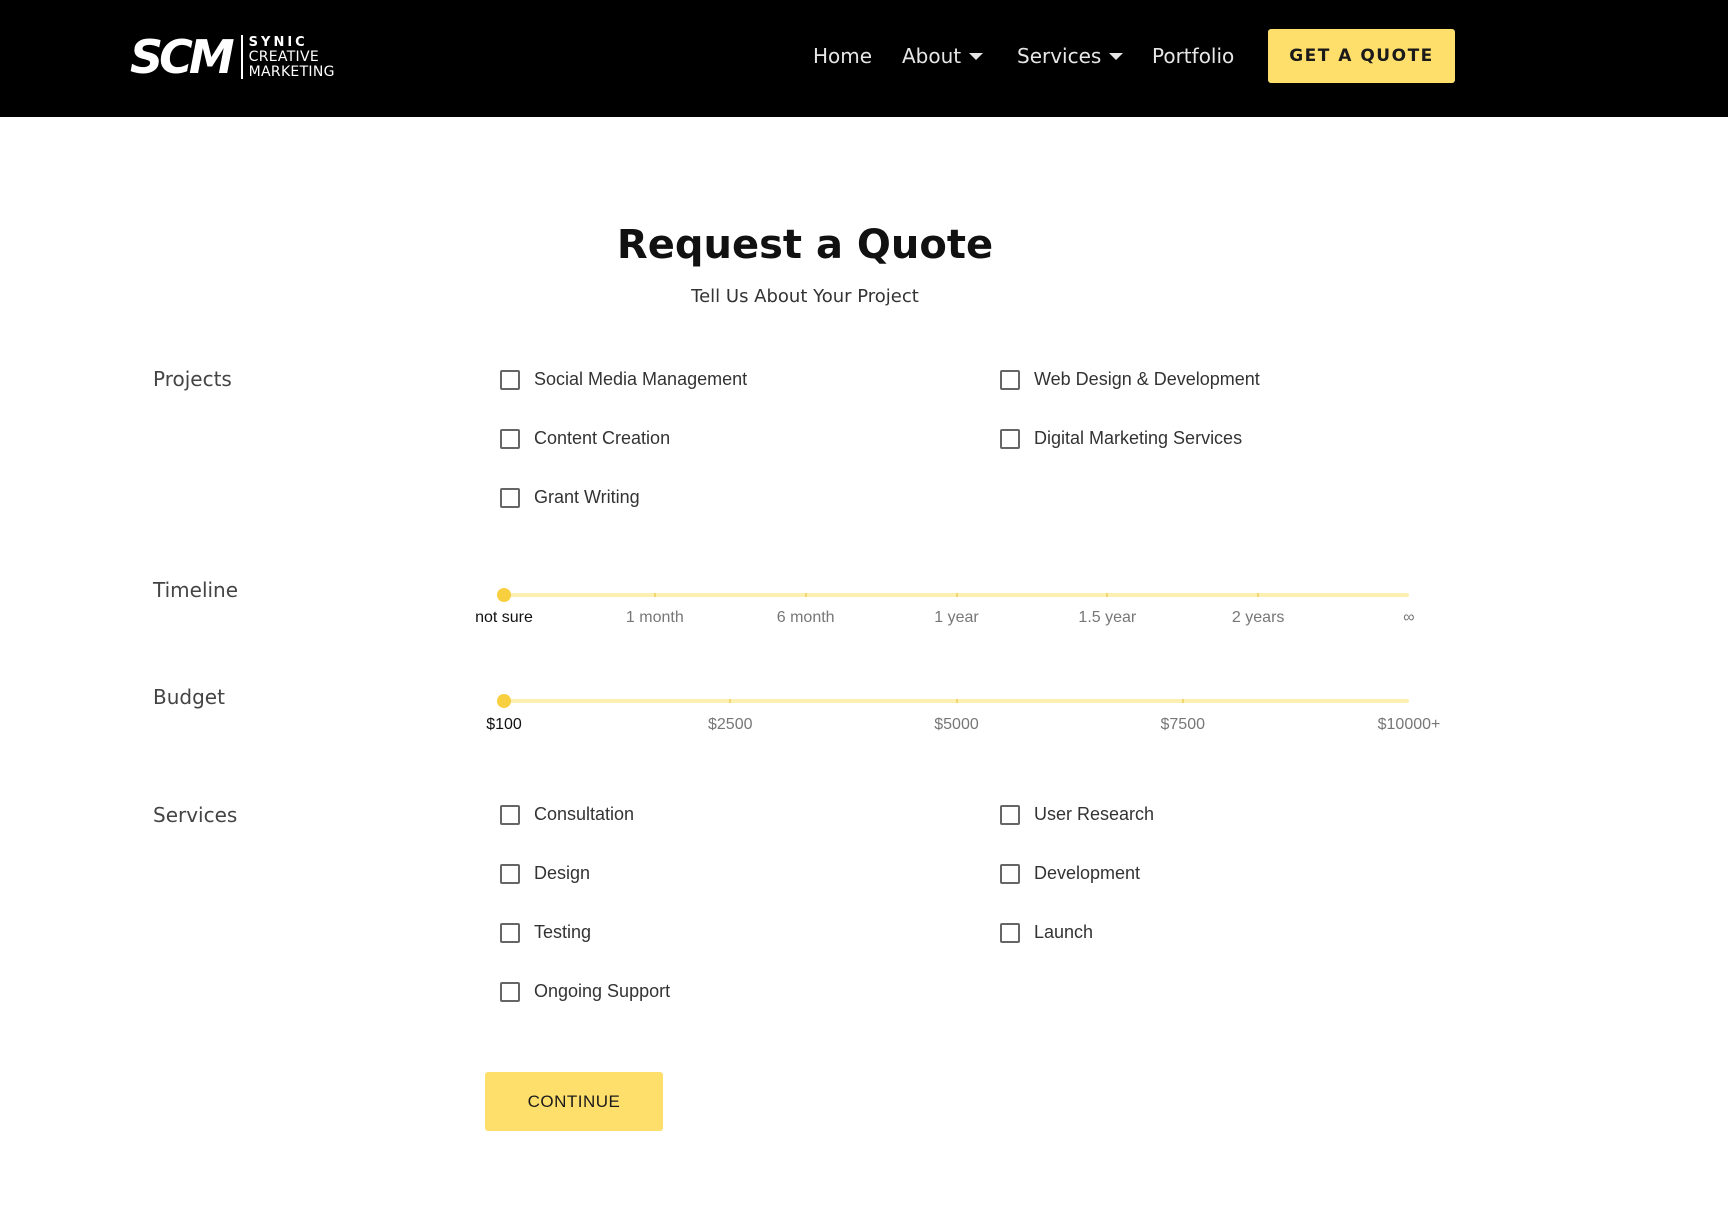 The height and width of the screenshot is (1209, 1728). Describe the element at coordinates (291, 71) in the screenshot. I see `logo-line-3: MARKETING` at that location.